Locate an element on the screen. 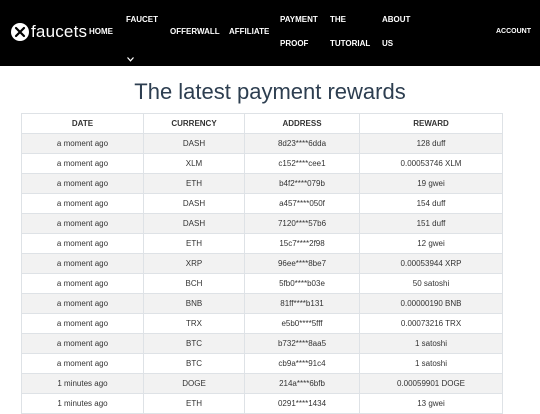  table-row: a moment ago BCH 5fb0****b03e 50 satoshi is located at coordinates (262, 283).